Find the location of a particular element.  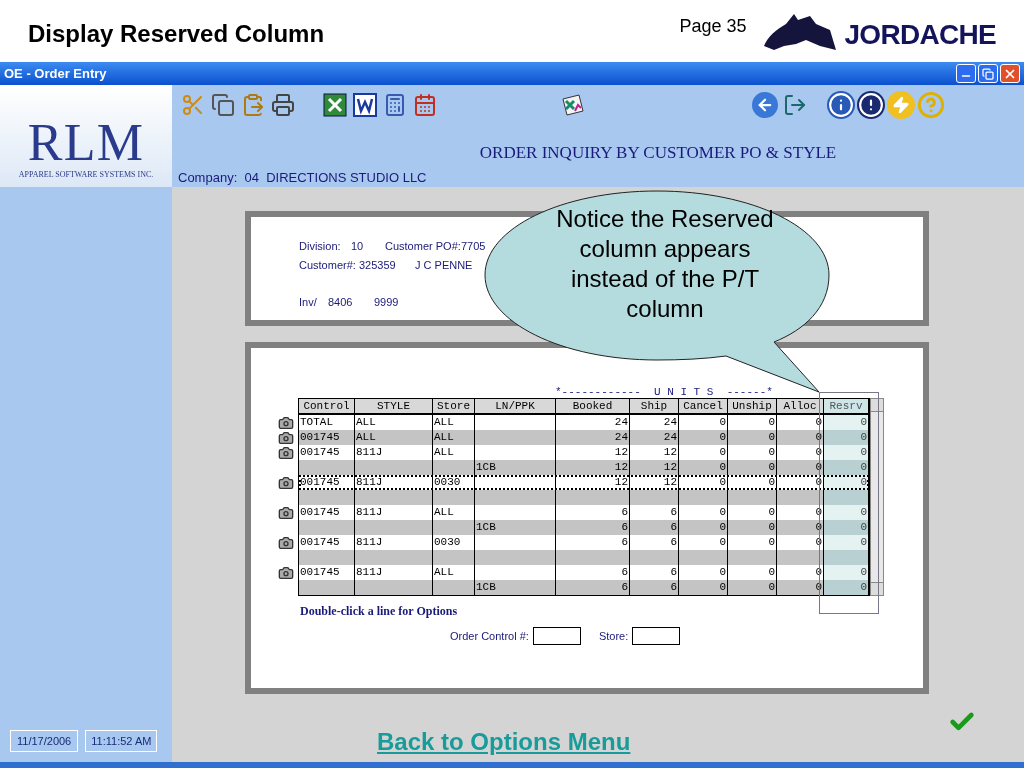

po-value: 7705 is located at coordinates (473, 246).